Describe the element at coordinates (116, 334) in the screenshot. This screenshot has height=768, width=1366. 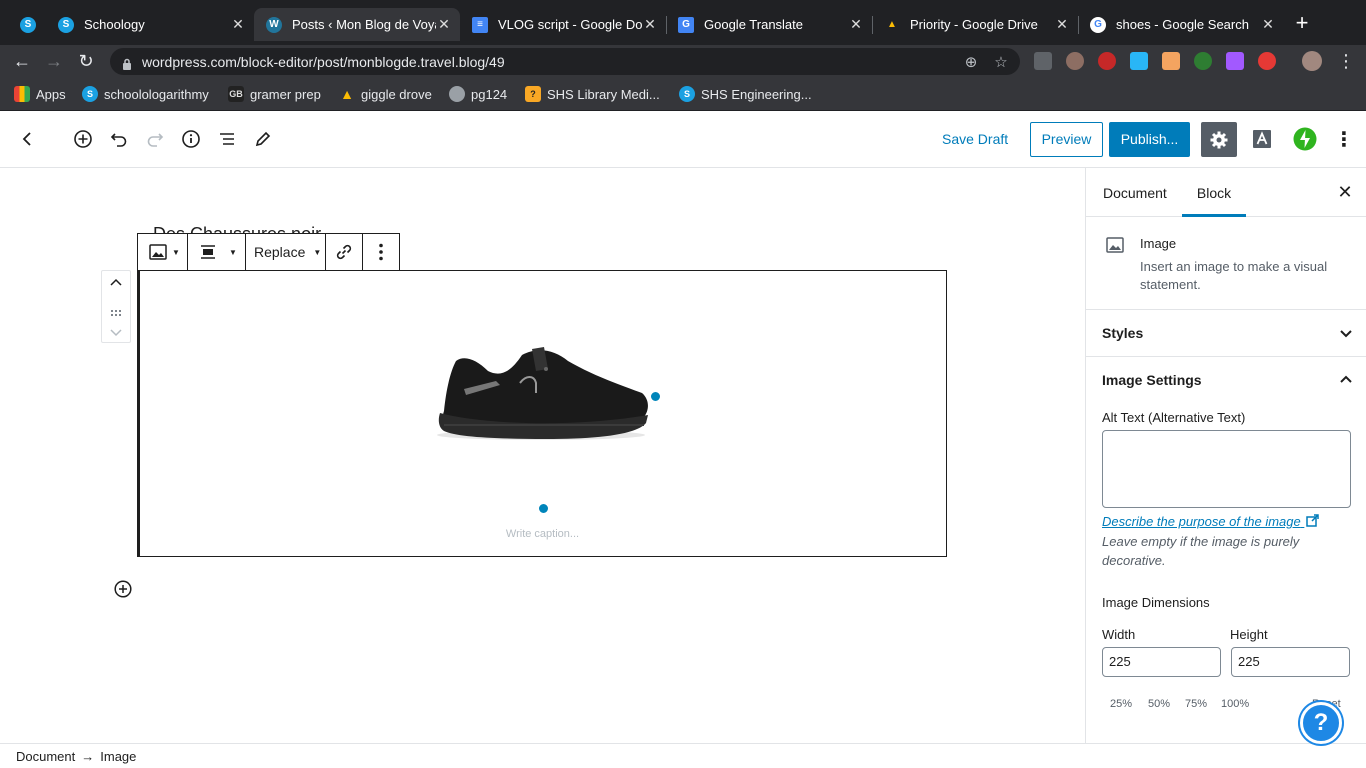
I see `move-down-icon` at that location.